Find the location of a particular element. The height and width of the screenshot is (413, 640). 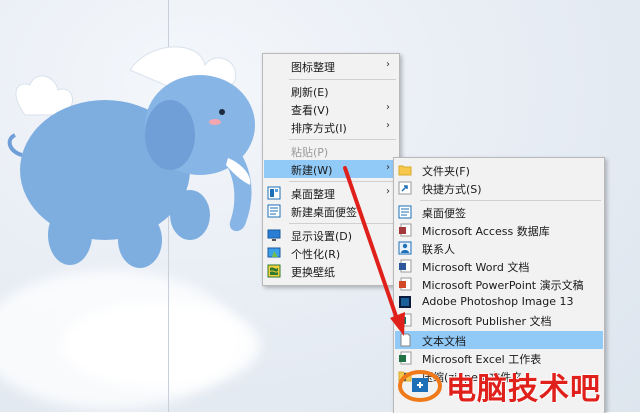

submenu-item-word-doc: Microsoft Word 文档 is located at coordinates (499, 266).